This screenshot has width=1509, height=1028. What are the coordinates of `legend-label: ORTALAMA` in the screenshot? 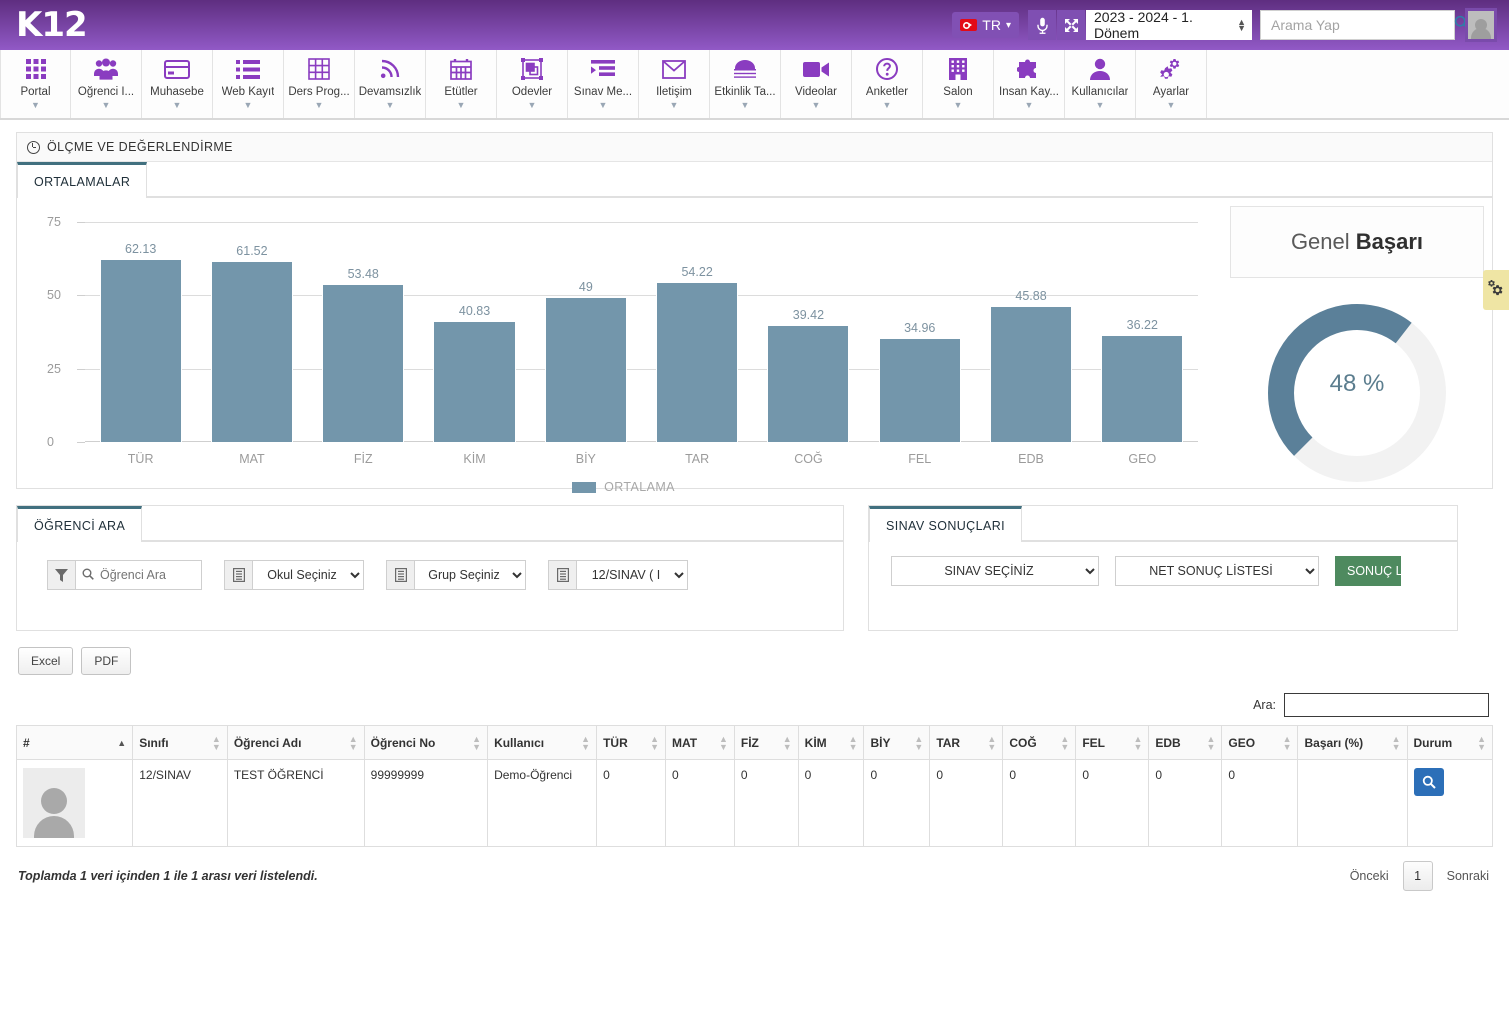 It's located at (639, 487).